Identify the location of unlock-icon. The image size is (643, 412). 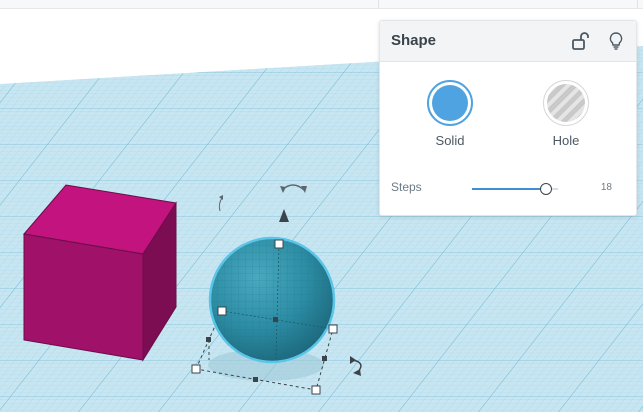
(580, 41).